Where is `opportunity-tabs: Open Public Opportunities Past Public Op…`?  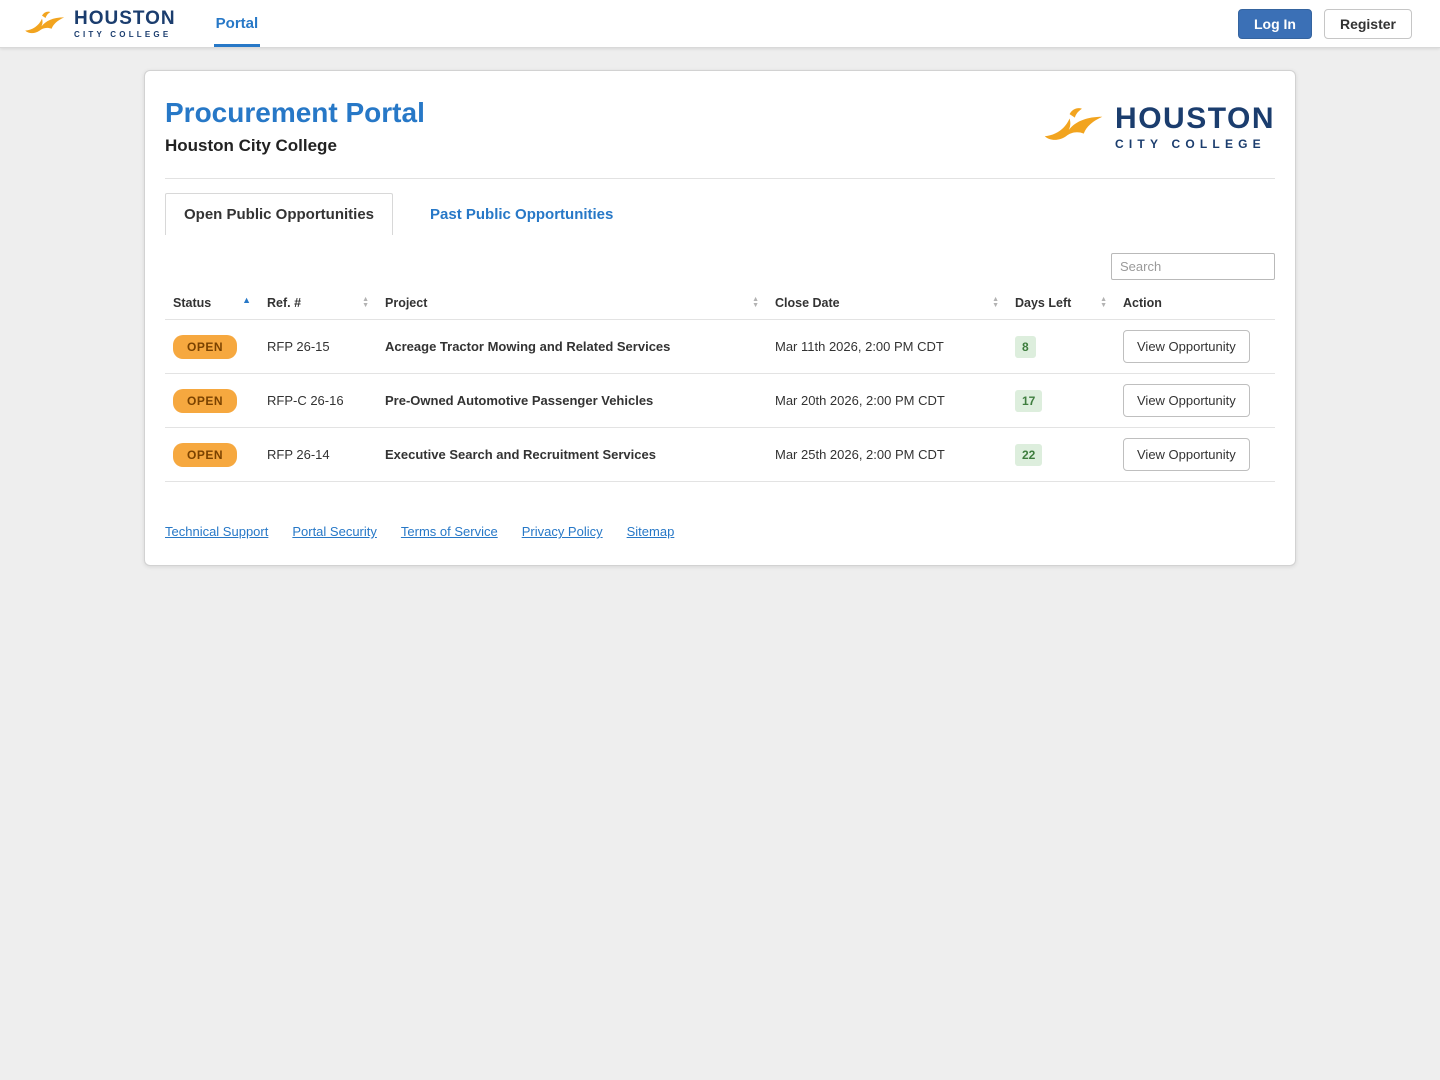
opportunity-tabs: Open Public Opportunities Past Public Op… is located at coordinates (720, 214).